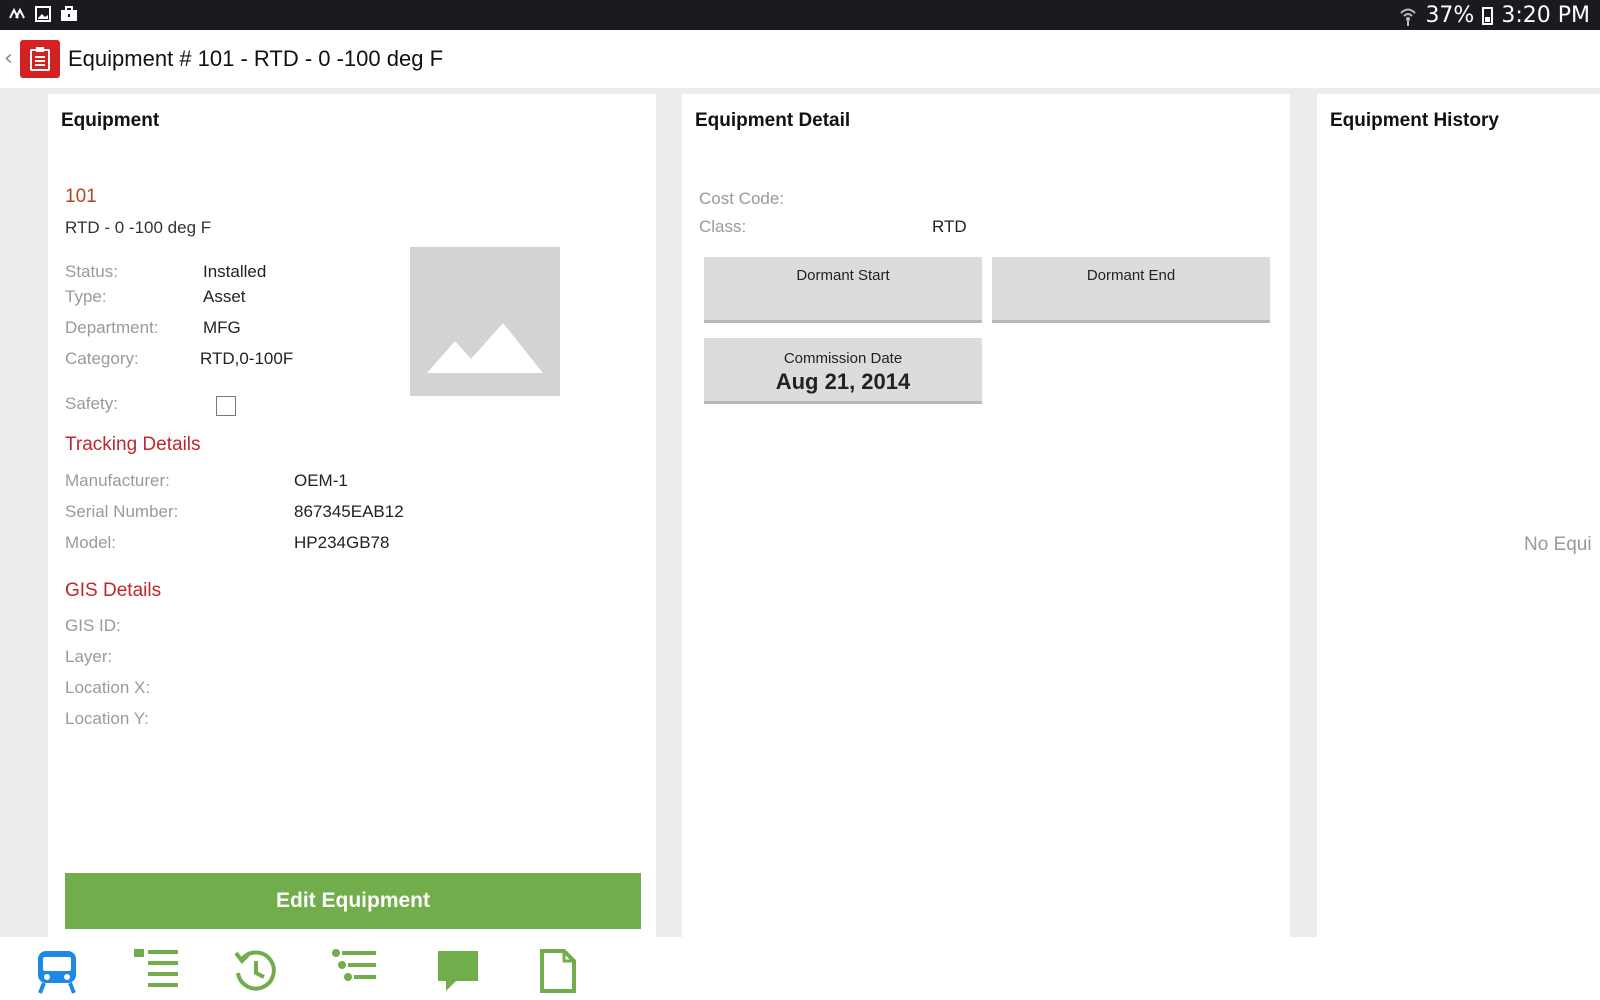  I want to click on back-chevron-icon: ‹, so click(8, 58).